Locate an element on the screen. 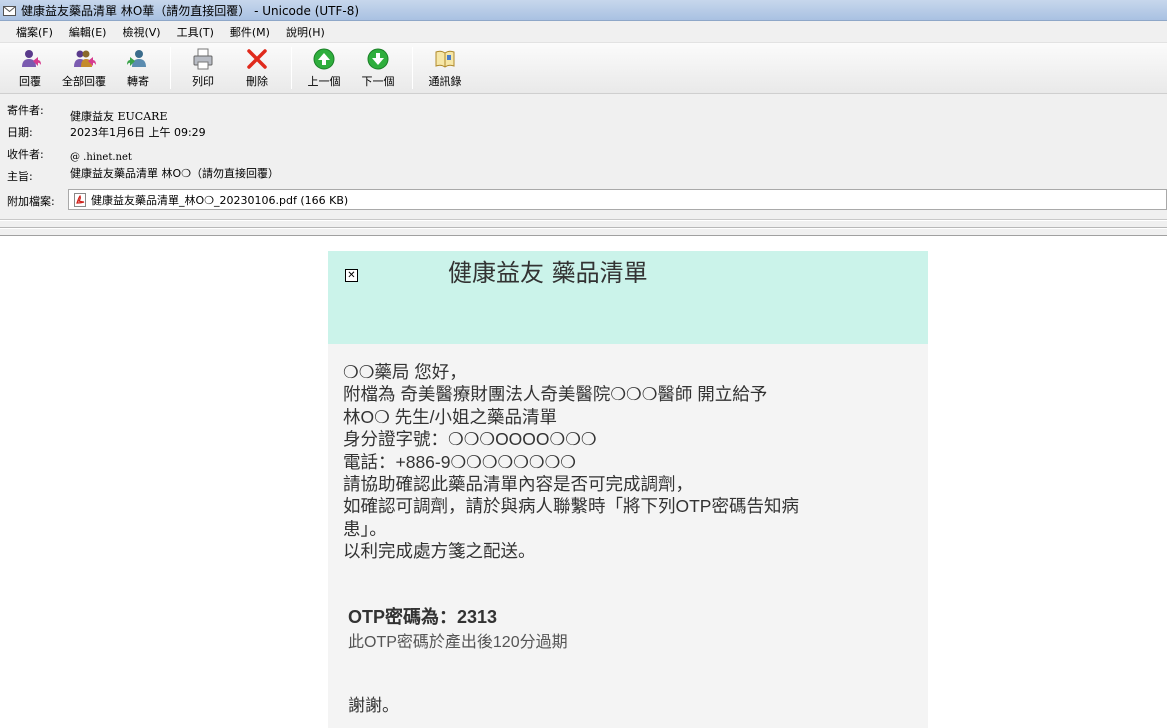 Image resolution: width=1167 pixels, height=728 pixels. body-line: 林O❍ 先生/小姐之藥品清單 is located at coordinates (450, 416).